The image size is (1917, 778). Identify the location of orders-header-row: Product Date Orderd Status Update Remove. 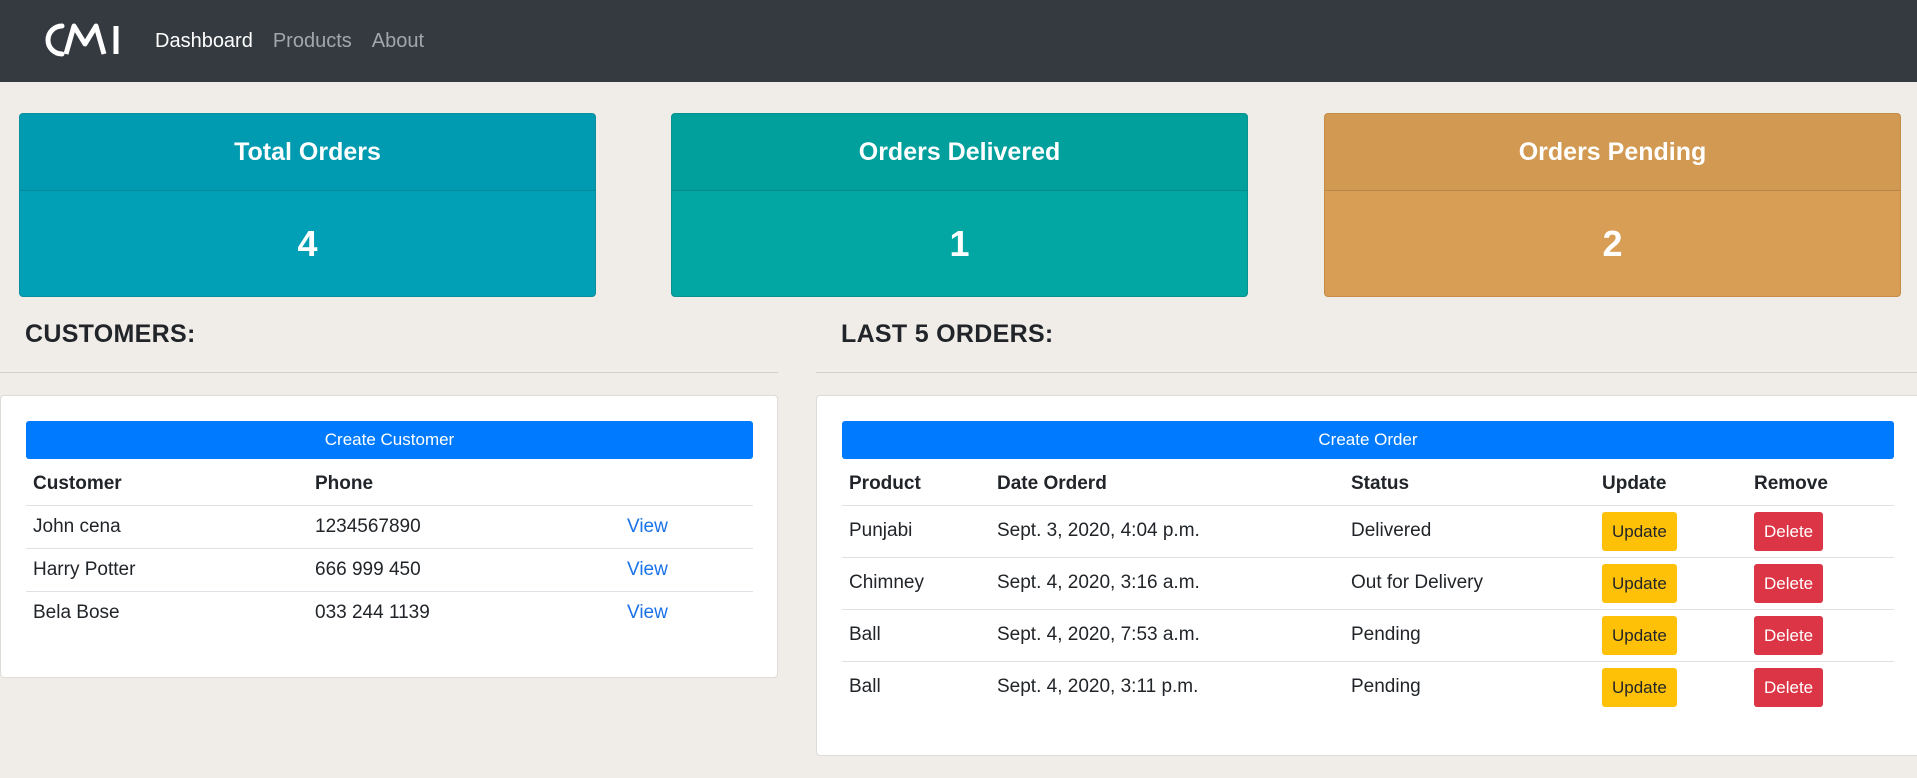
(1368, 484).